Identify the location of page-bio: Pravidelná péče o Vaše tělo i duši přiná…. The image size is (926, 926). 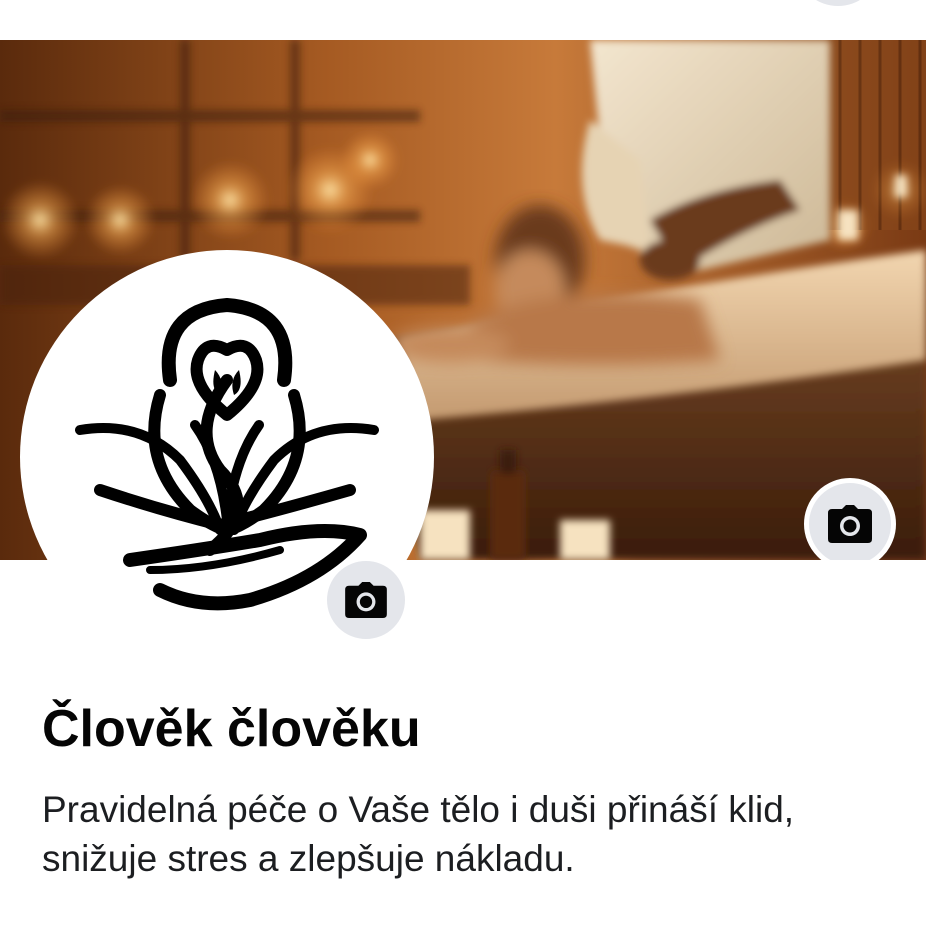
(418, 834).